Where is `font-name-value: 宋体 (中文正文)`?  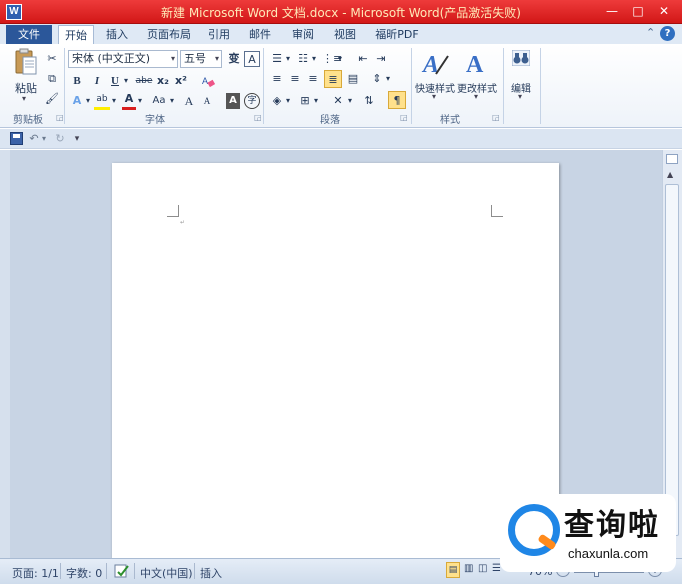 font-name-value: 宋体 (中文正文) is located at coordinates (111, 58).